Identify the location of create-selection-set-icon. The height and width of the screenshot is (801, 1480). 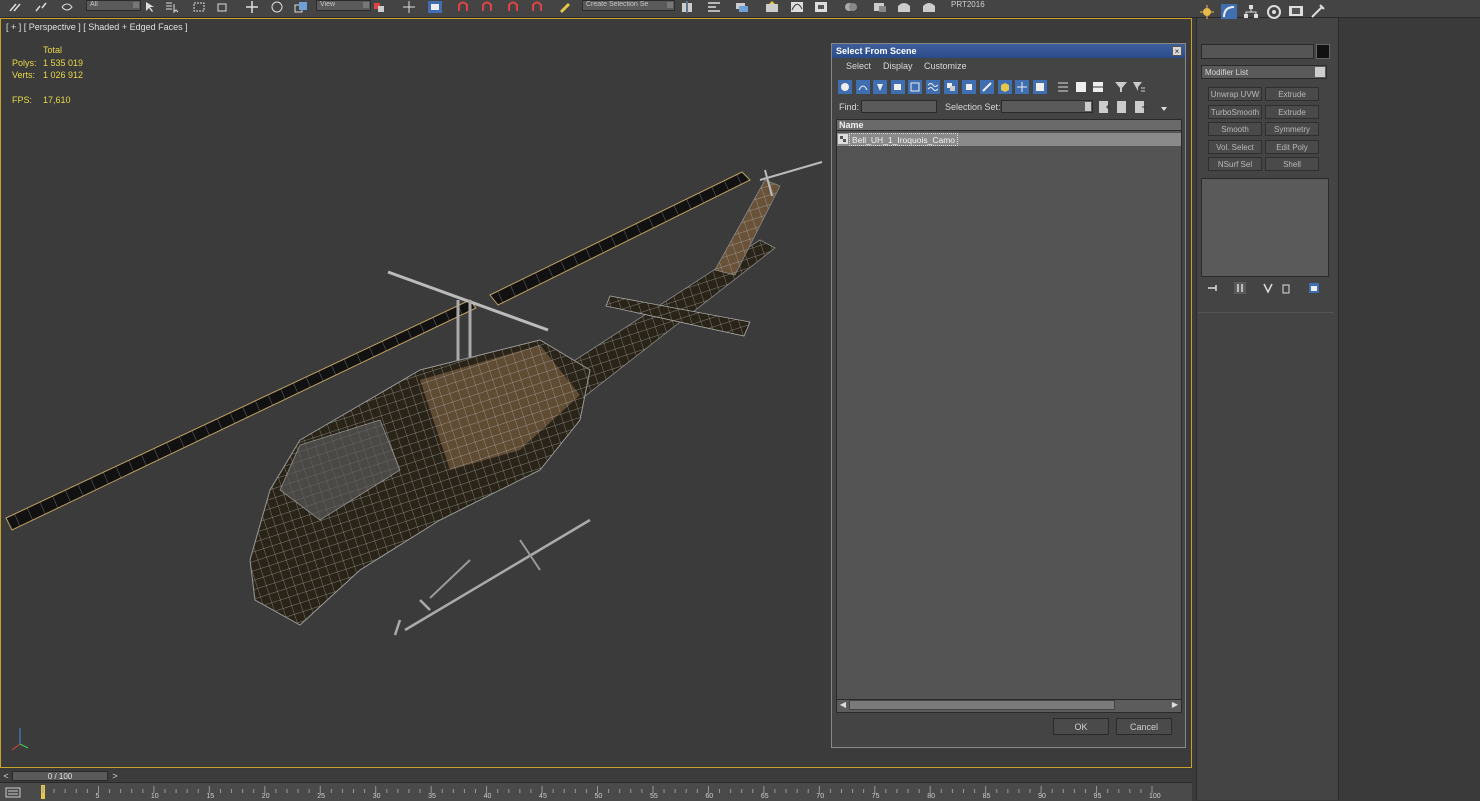
(1104, 107).